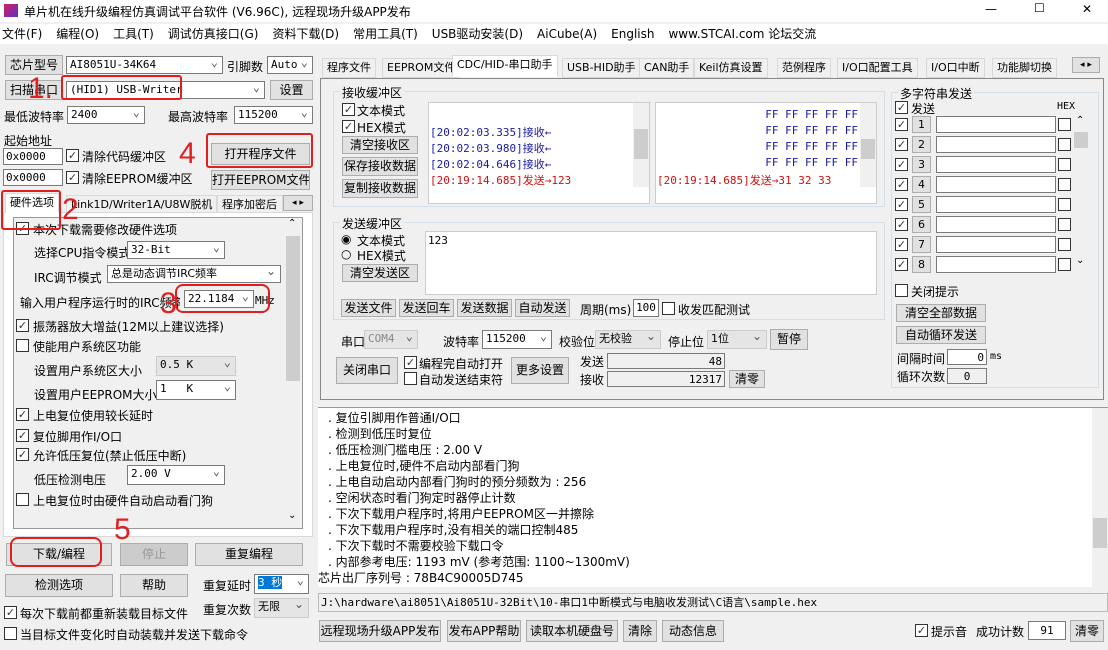  Describe the element at coordinates (877, 68) in the screenshot. I see `tab-io-config: I/O口配置工具` at that location.